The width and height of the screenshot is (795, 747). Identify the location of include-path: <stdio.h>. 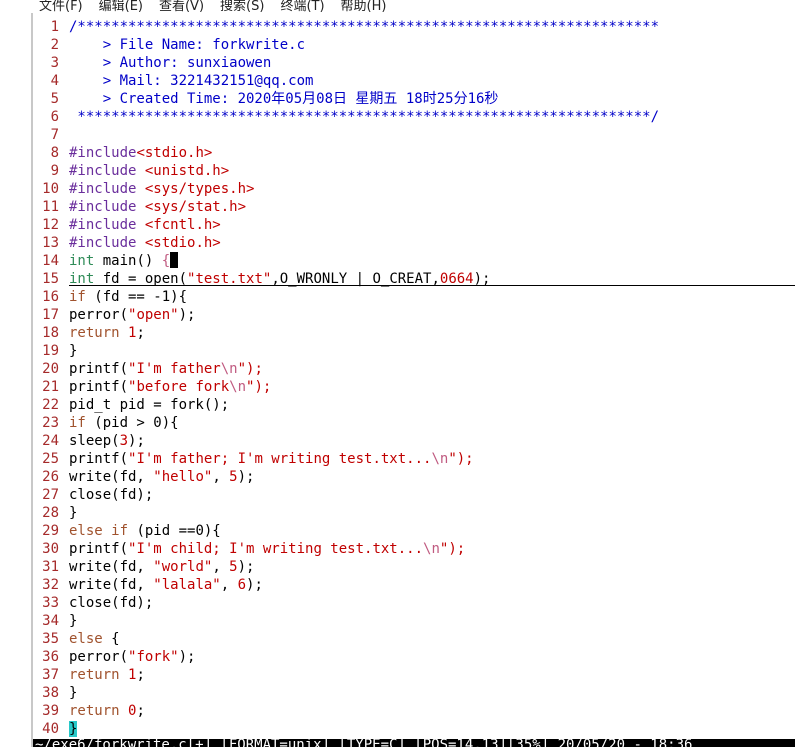
(174, 153).